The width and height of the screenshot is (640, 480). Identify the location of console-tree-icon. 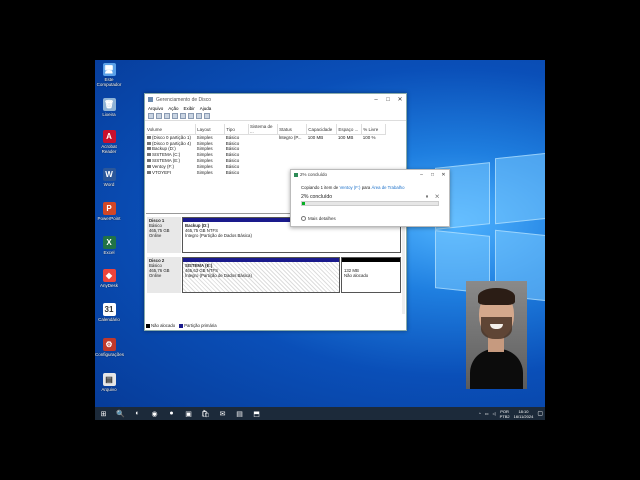
(167, 116).